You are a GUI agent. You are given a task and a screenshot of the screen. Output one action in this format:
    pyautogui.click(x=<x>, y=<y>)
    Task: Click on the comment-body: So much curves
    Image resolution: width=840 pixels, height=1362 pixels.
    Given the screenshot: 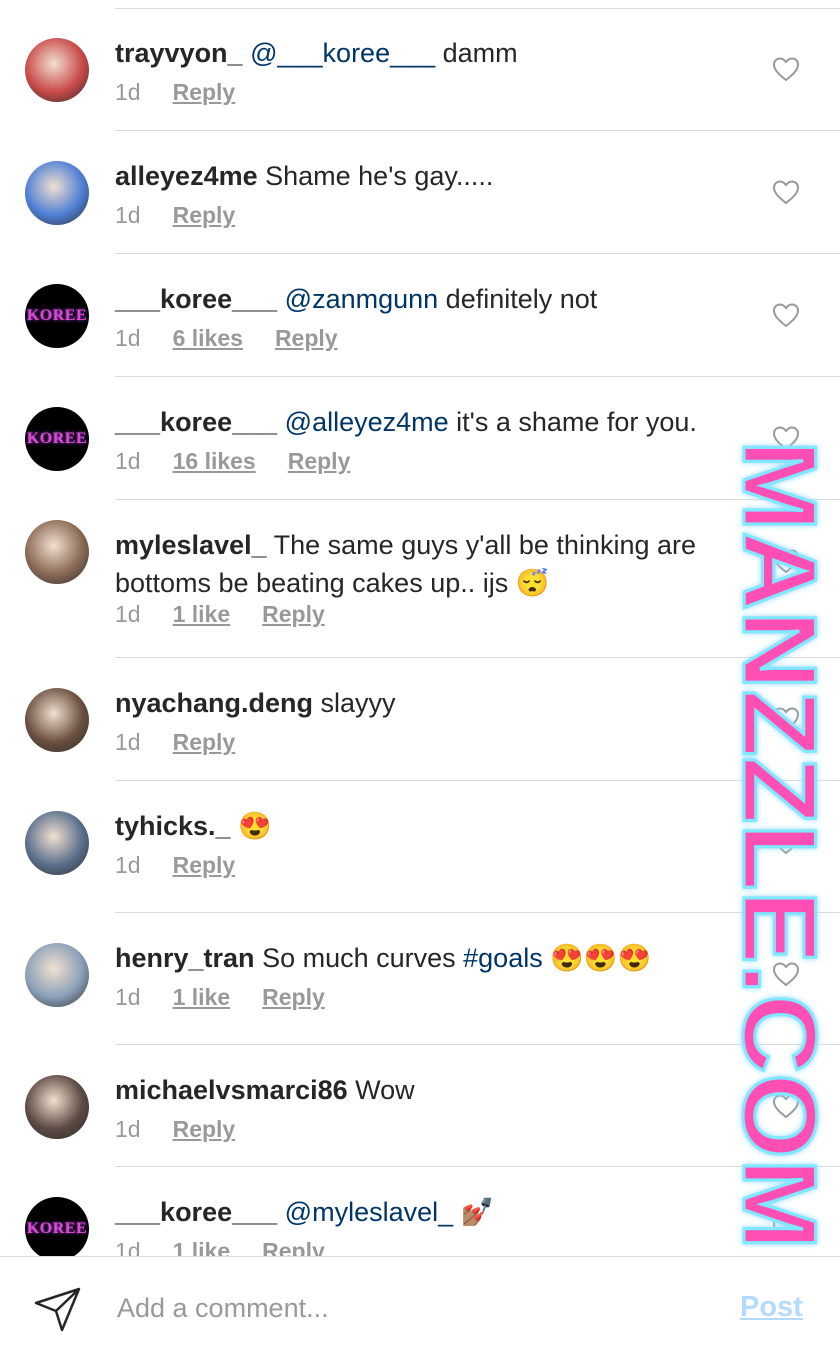 What is the action you would take?
    pyautogui.click(x=359, y=958)
    